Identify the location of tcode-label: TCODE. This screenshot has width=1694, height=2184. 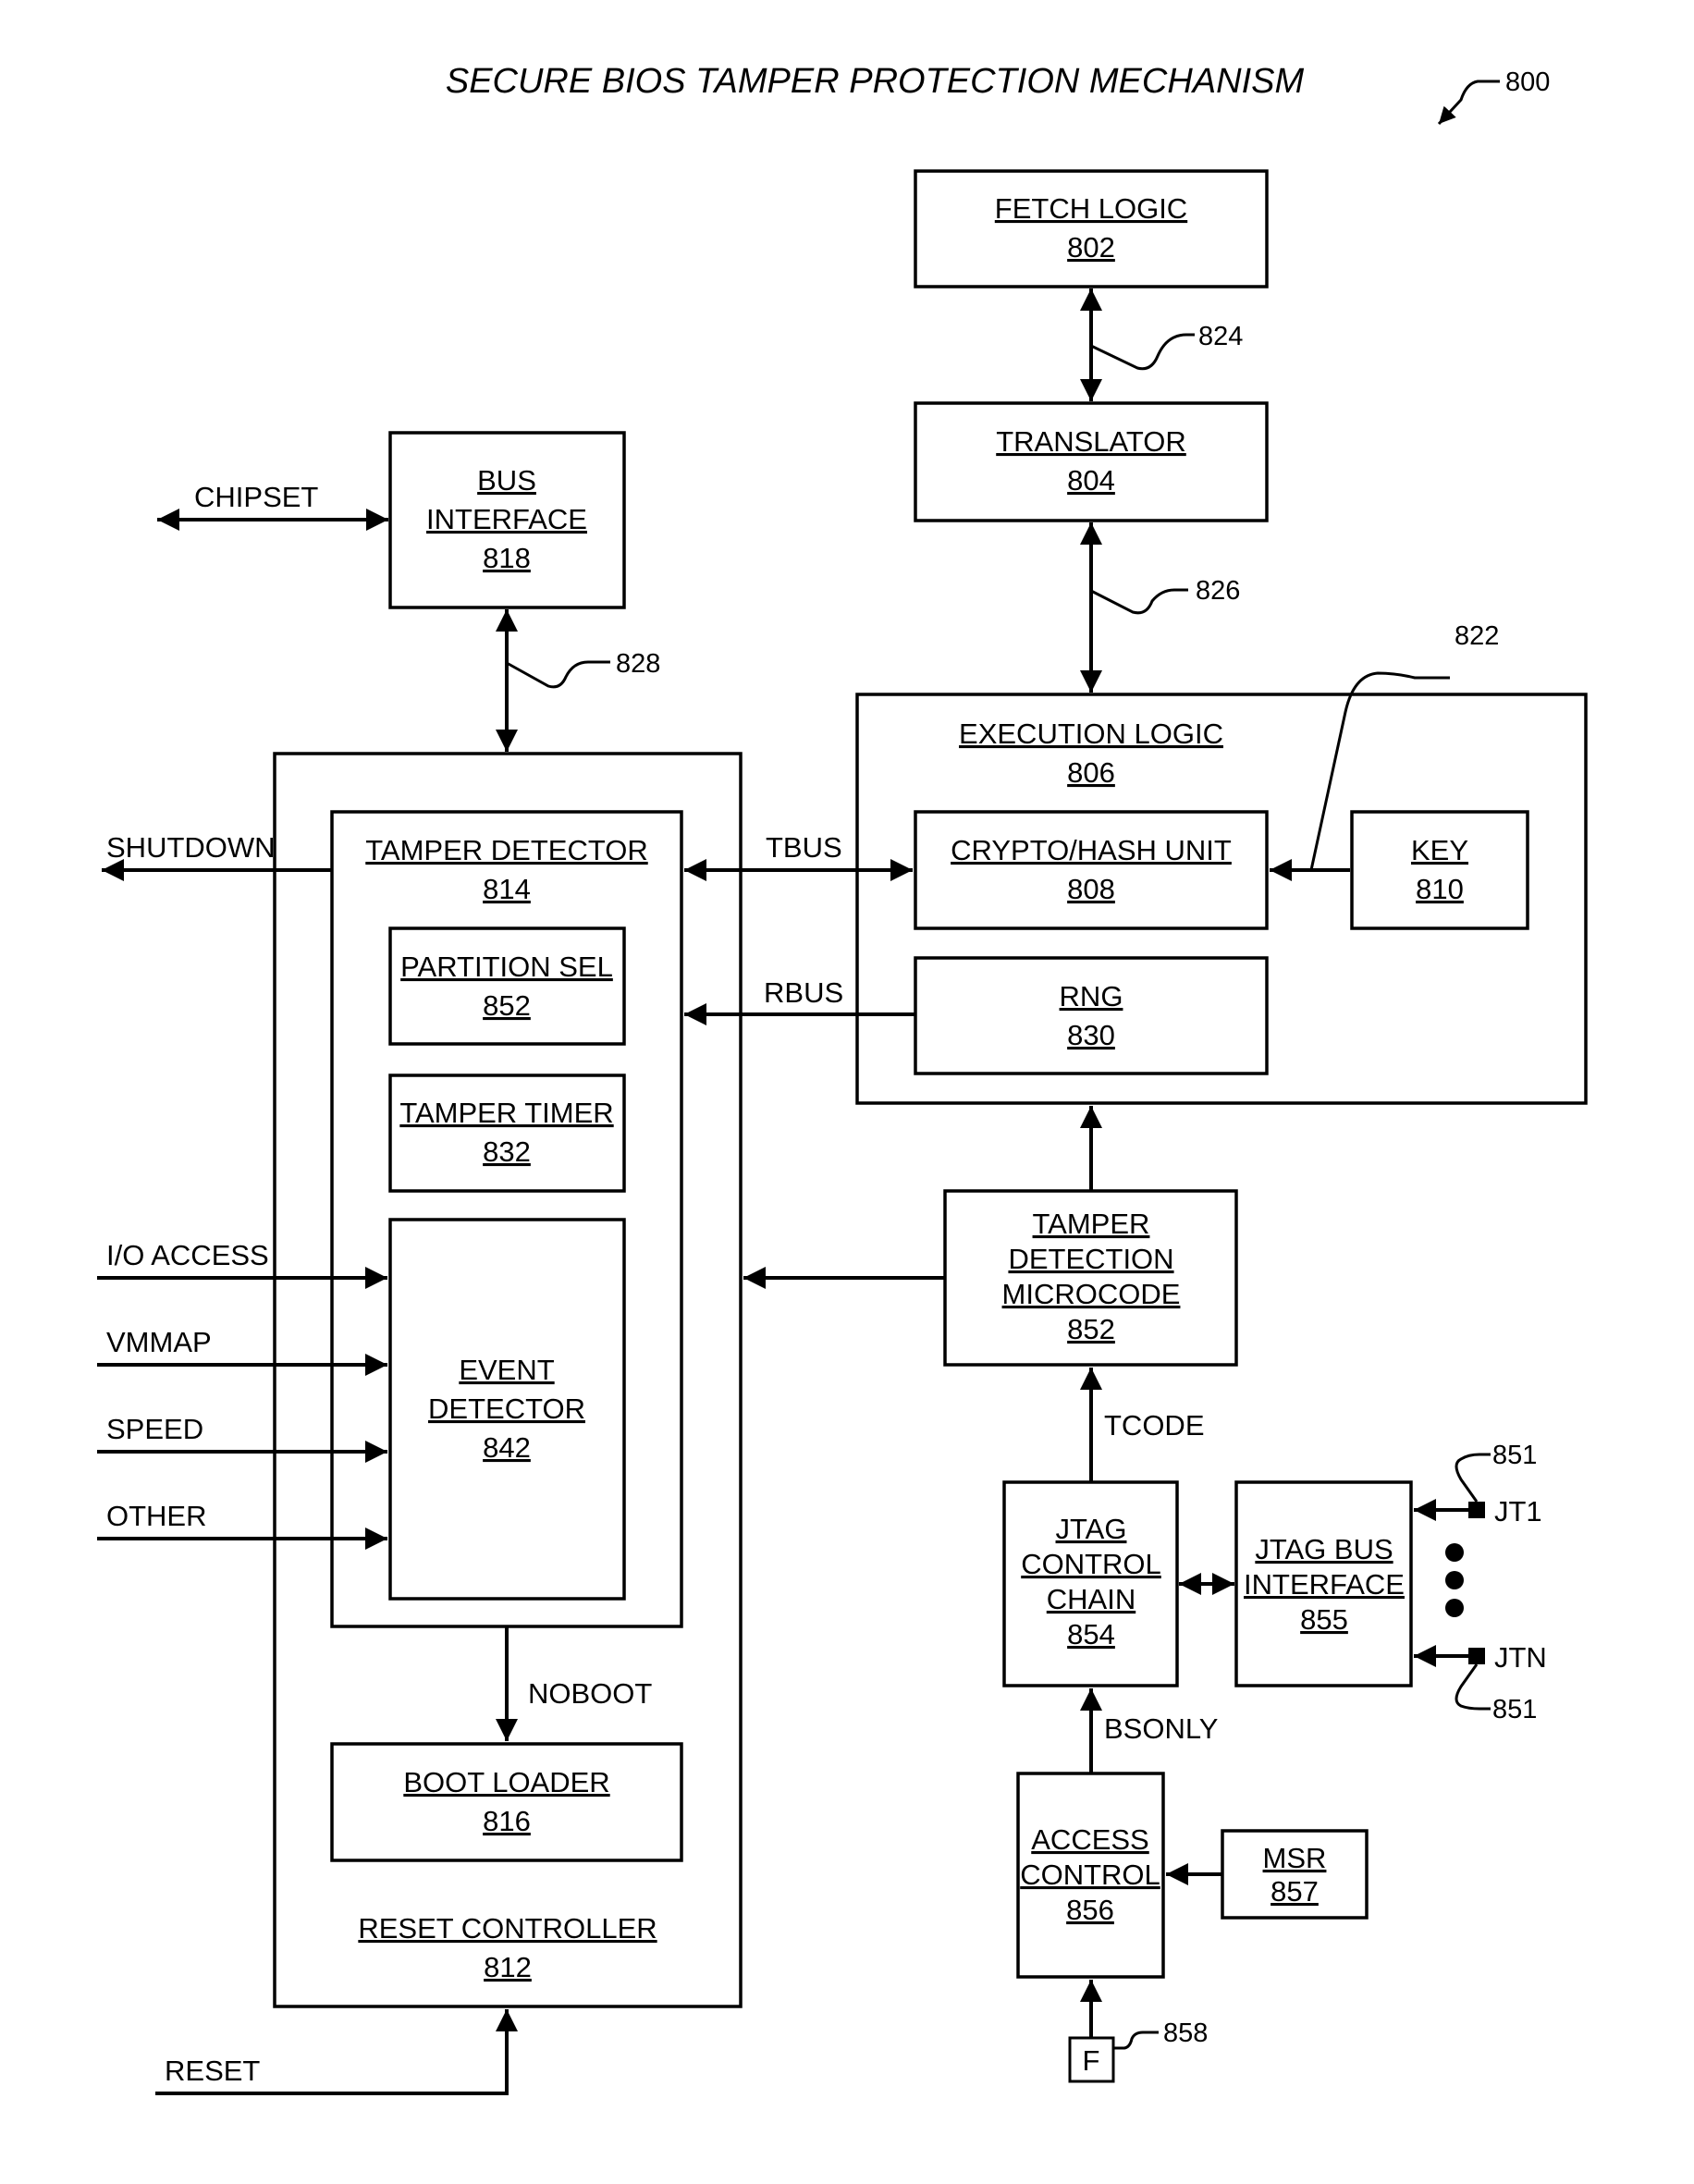
(1154, 1425).